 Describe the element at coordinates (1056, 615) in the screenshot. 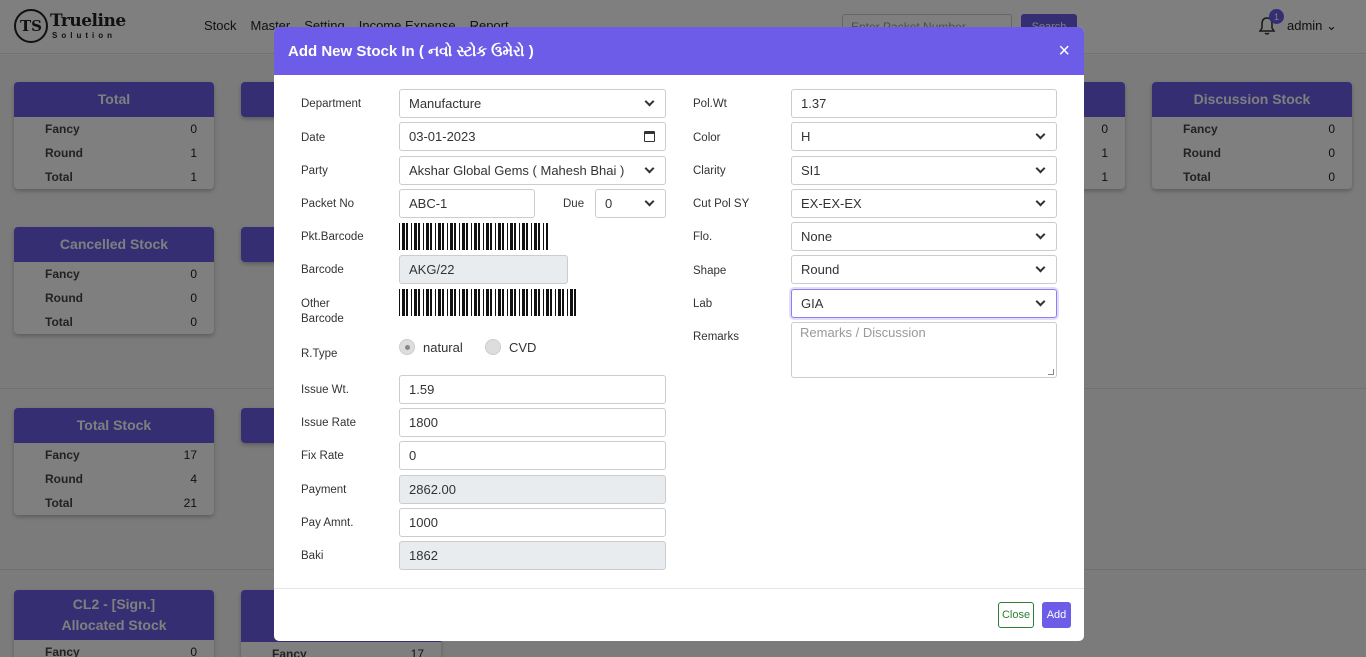

I see `add-button: Add` at that location.